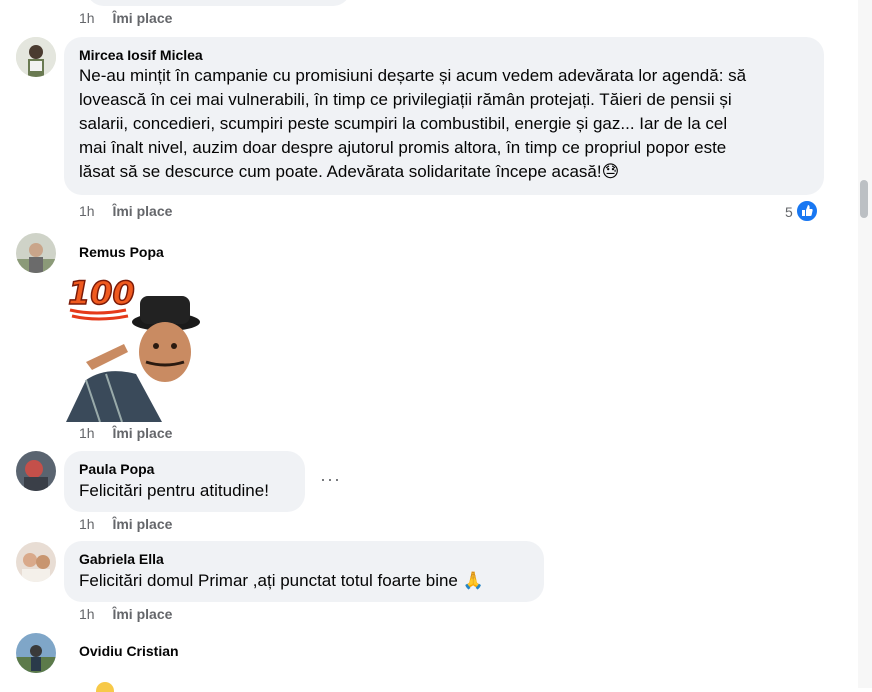  What do you see at coordinates (105, 687) in the screenshot?
I see `sticker-preview-icon` at bounding box center [105, 687].